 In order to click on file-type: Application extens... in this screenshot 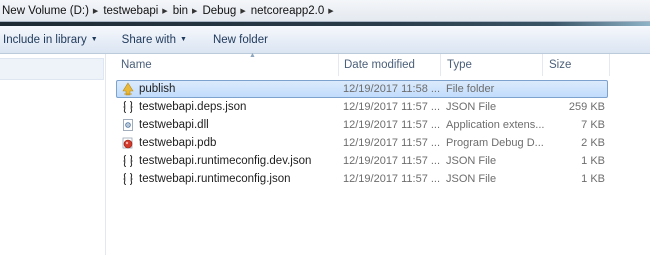, I will do `click(495, 125)`.